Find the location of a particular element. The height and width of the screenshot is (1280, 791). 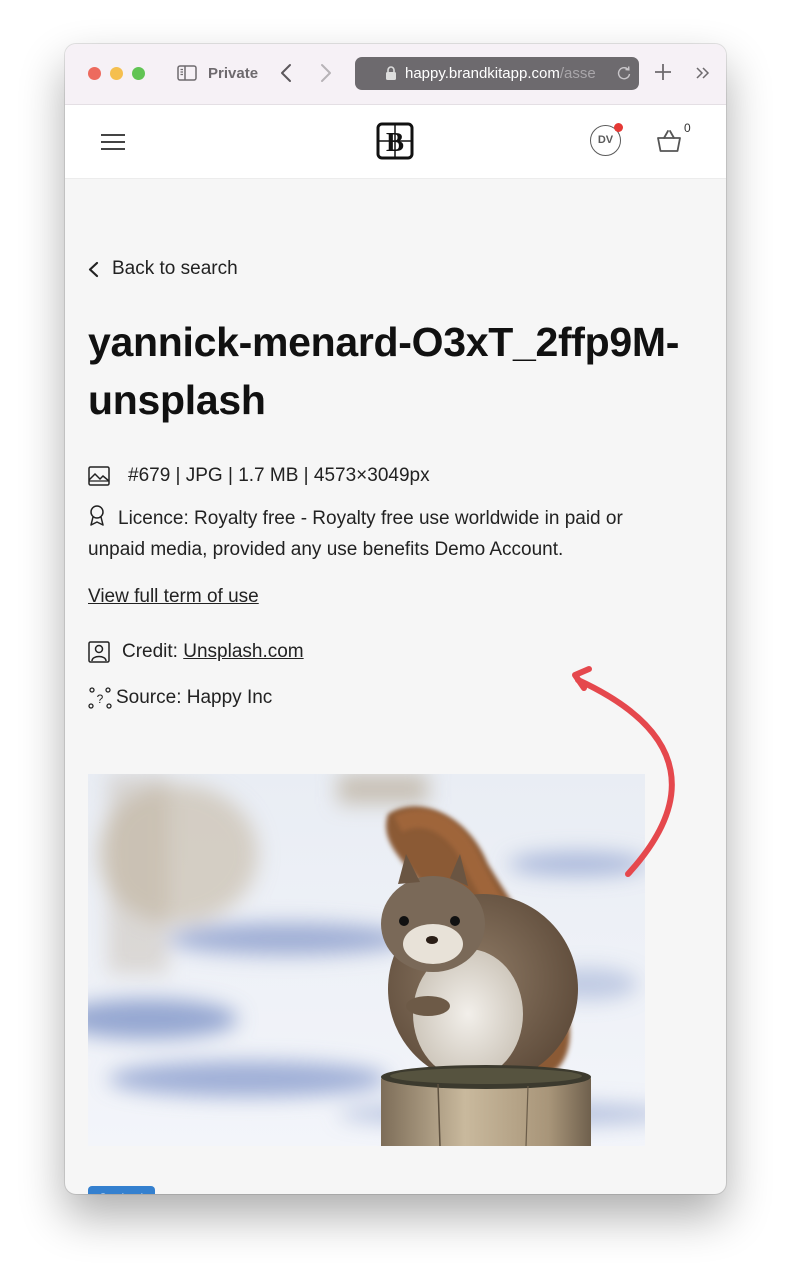

basket-count: 0 is located at coordinates (687, 128).